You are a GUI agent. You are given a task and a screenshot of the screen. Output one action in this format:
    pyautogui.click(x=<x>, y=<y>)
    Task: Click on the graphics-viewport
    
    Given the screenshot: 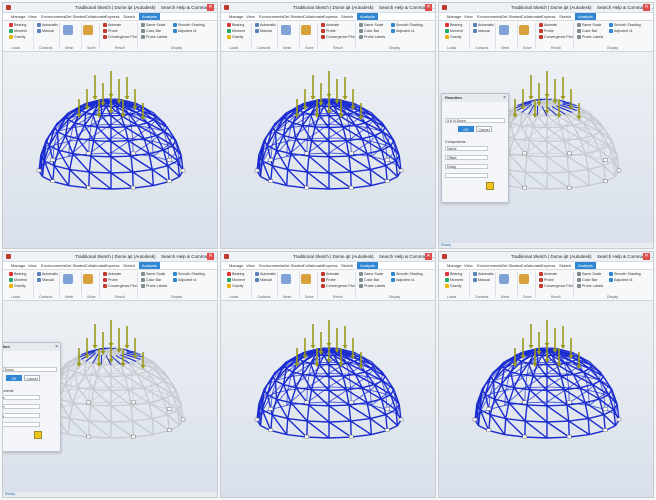 What is the action you would take?
    pyautogui.click(x=328, y=398)
    